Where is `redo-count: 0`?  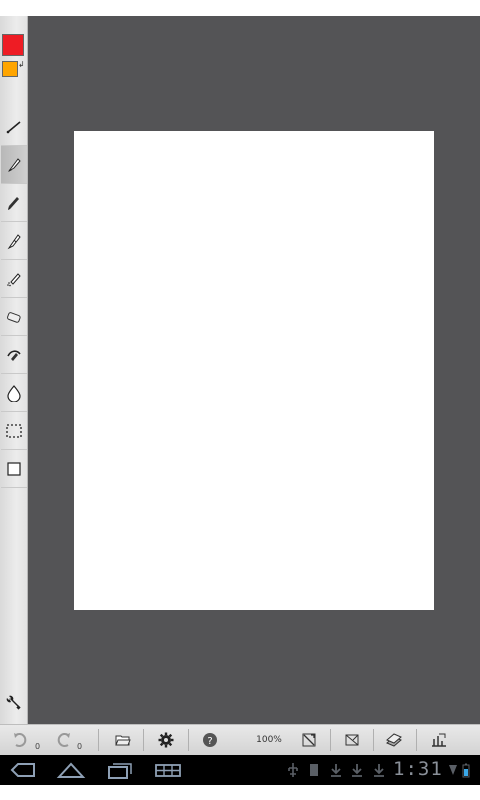 redo-count: 0 is located at coordinates (80, 746).